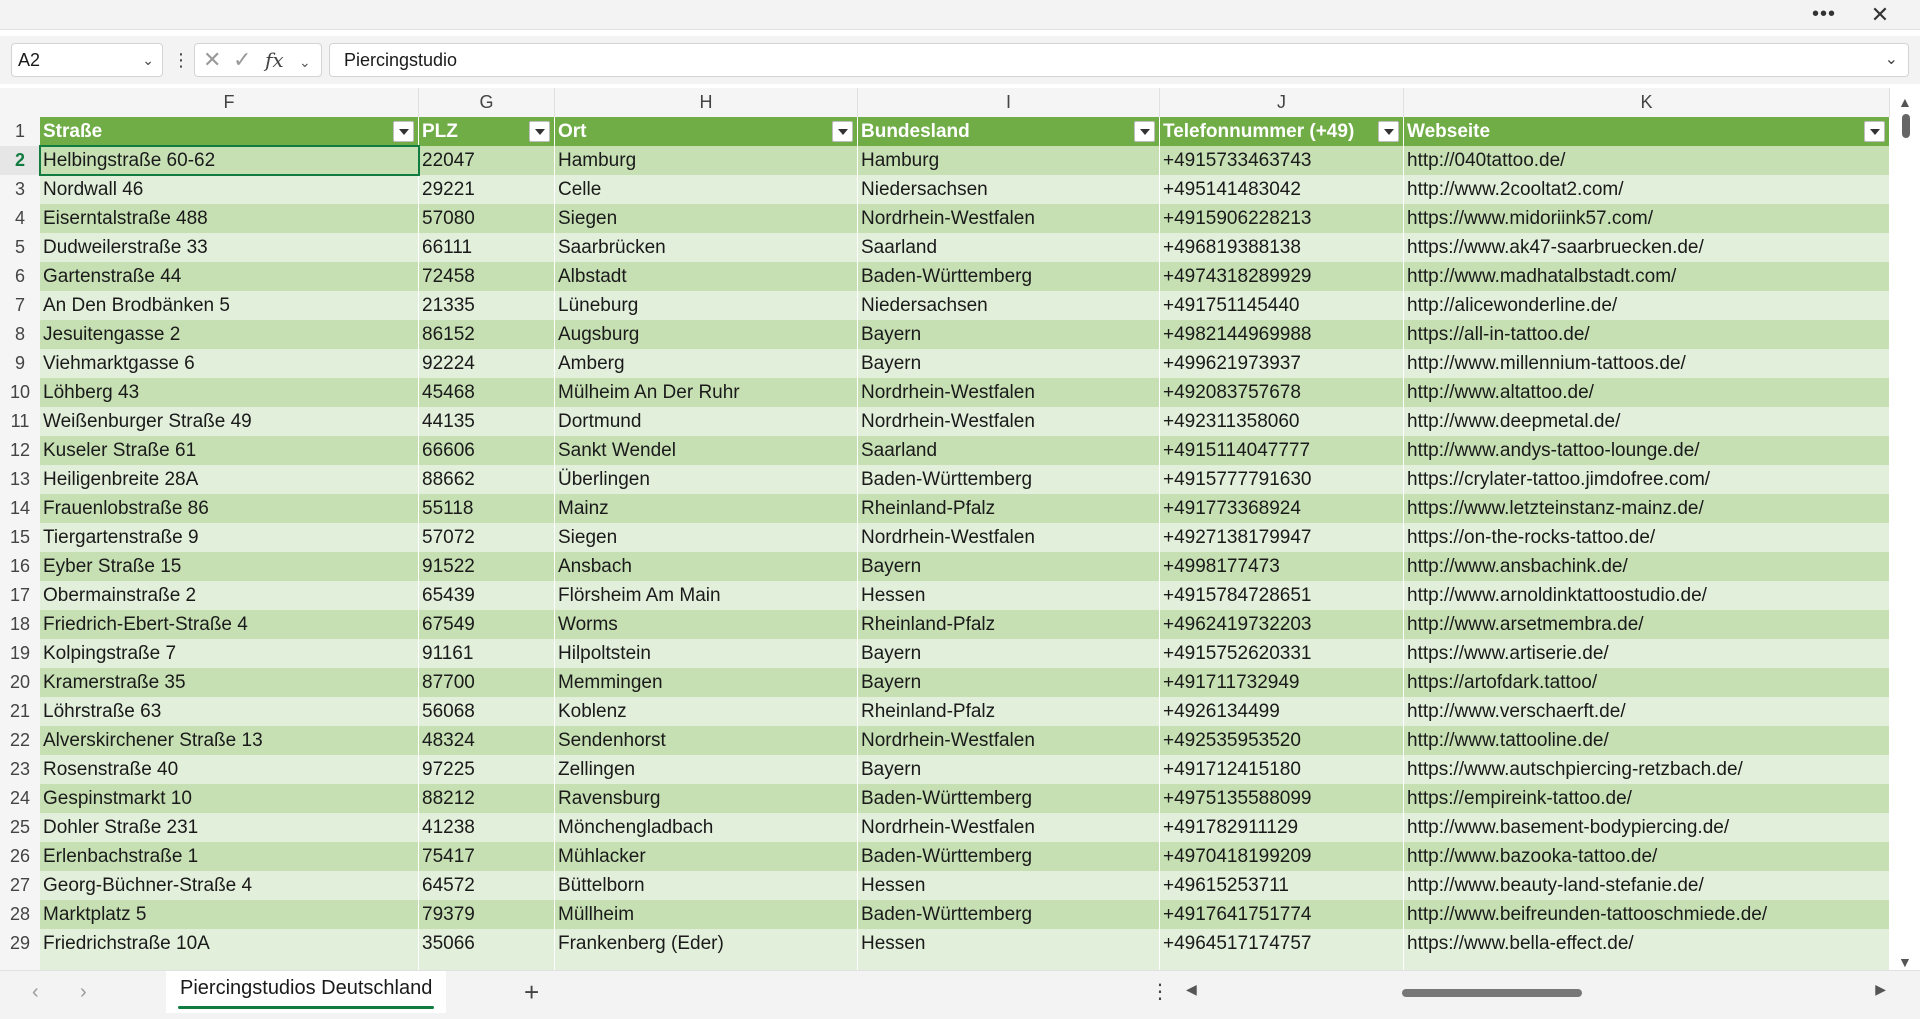  What do you see at coordinates (1647, 885) in the screenshot?
I see `table-cell: http://www.beauty-land-stefanie.de/` at bounding box center [1647, 885].